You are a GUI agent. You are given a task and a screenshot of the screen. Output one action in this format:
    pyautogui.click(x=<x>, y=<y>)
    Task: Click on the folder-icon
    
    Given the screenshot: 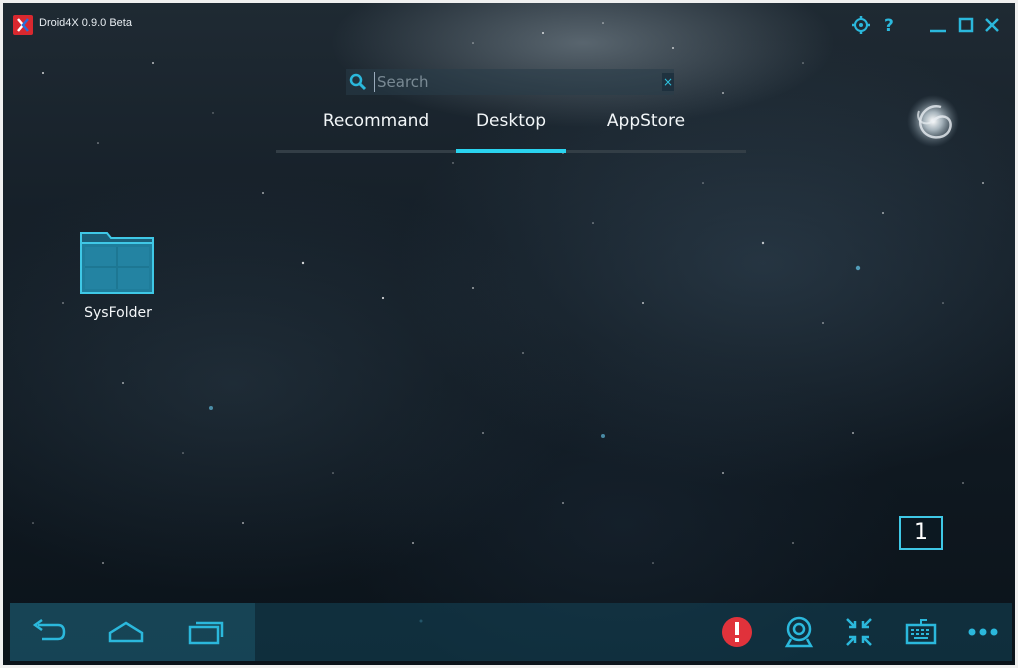 What is the action you would take?
    pyautogui.click(x=117, y=263)
    